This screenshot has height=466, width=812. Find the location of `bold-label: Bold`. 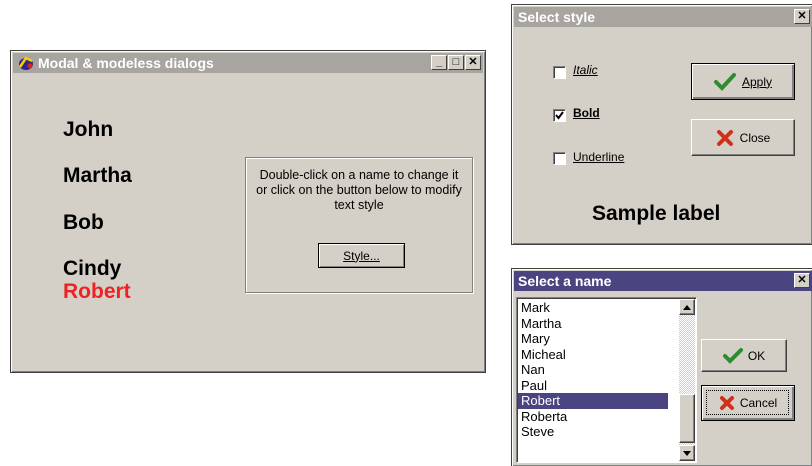

bold-label: Bold is located at coordinates (586, 113).